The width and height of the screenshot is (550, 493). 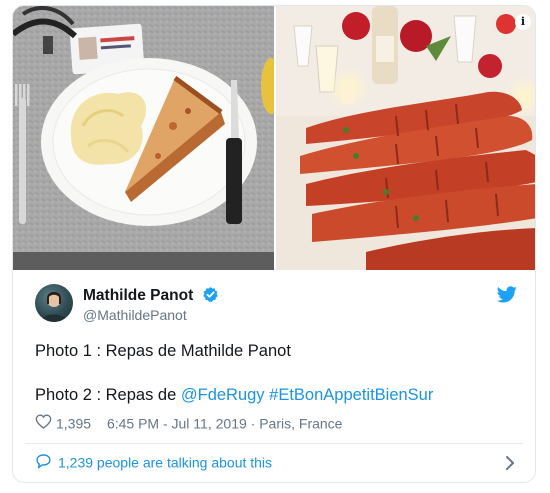 What do you see at coordinates (300, 423) in the screenshot?
I see `tweet-location: Paris, France` at bounding box center [300, 423].